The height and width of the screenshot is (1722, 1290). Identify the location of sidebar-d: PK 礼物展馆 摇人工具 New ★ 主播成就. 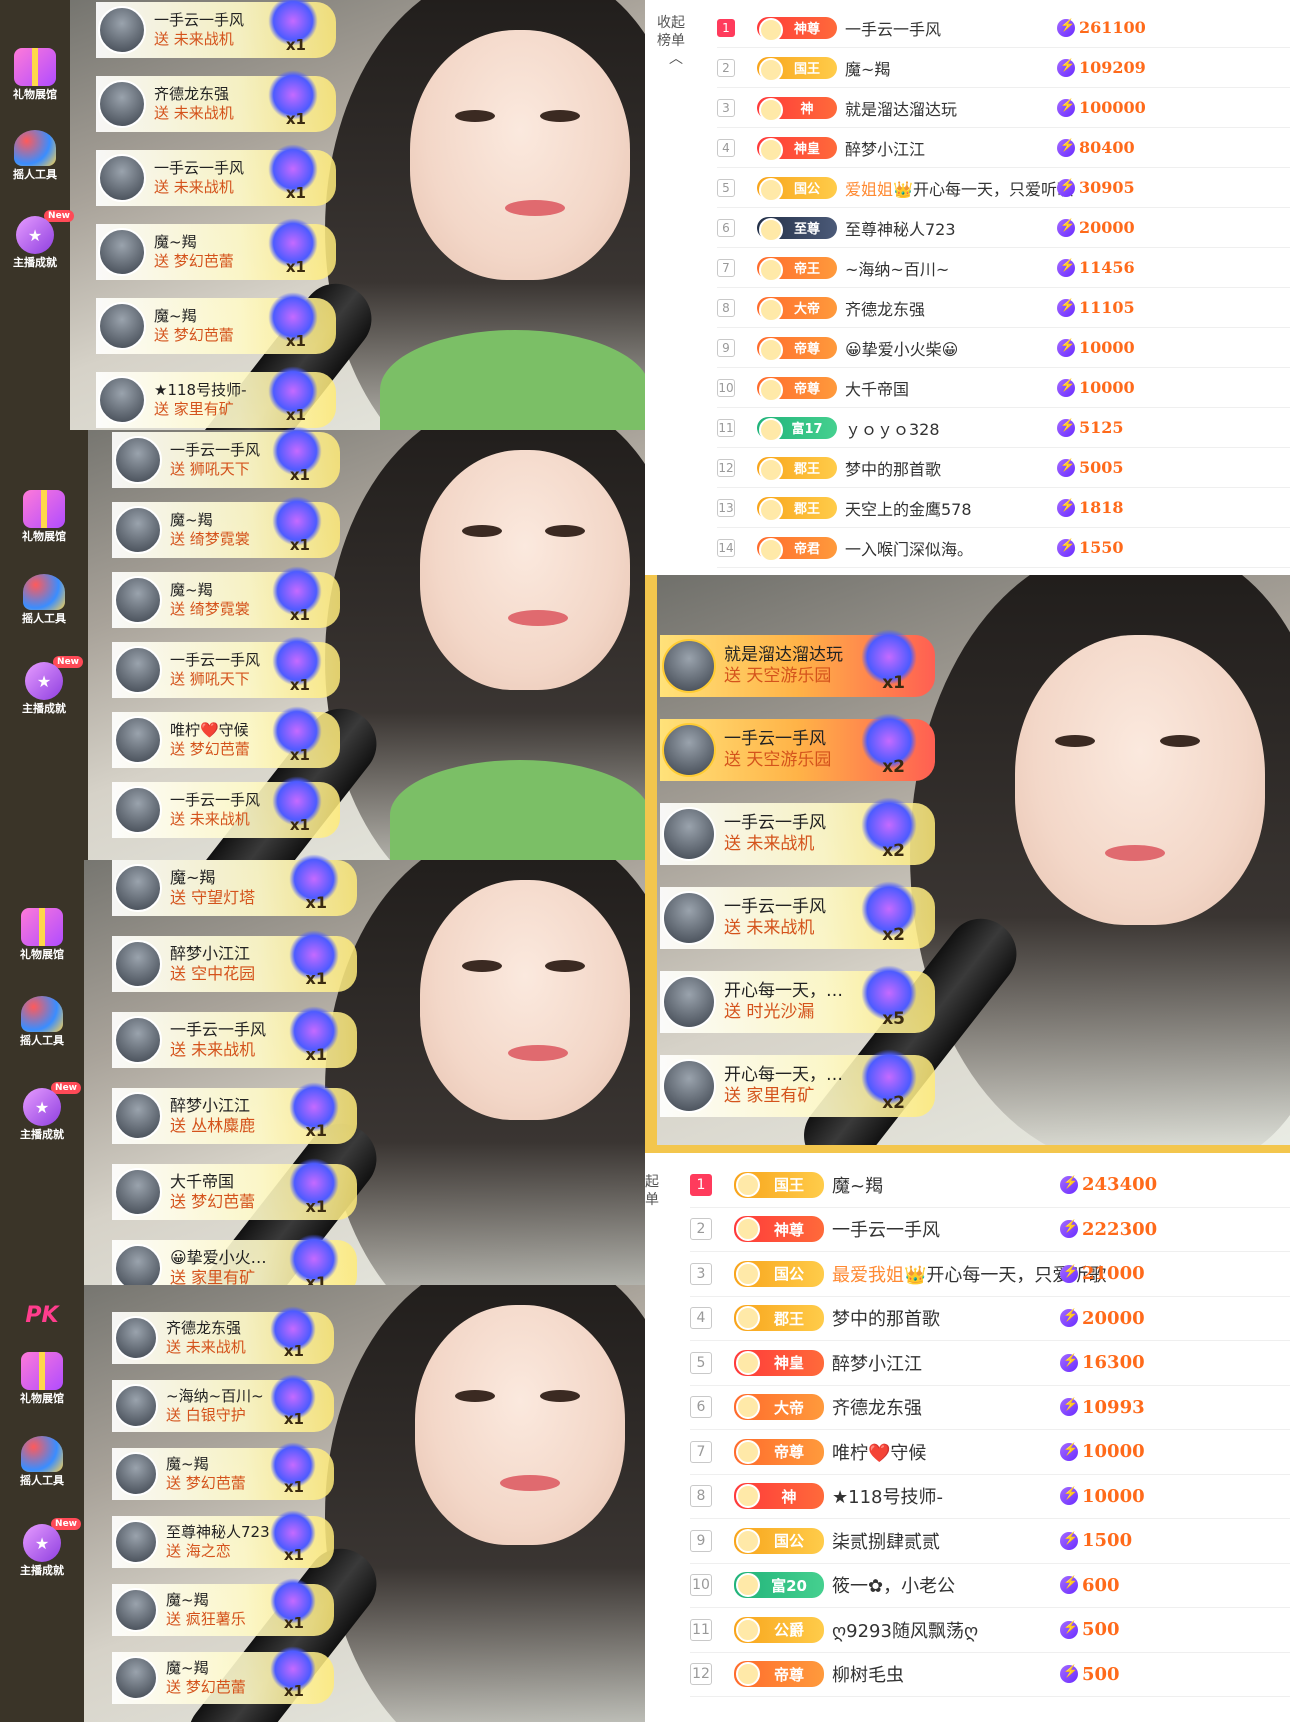
(42, 1503).